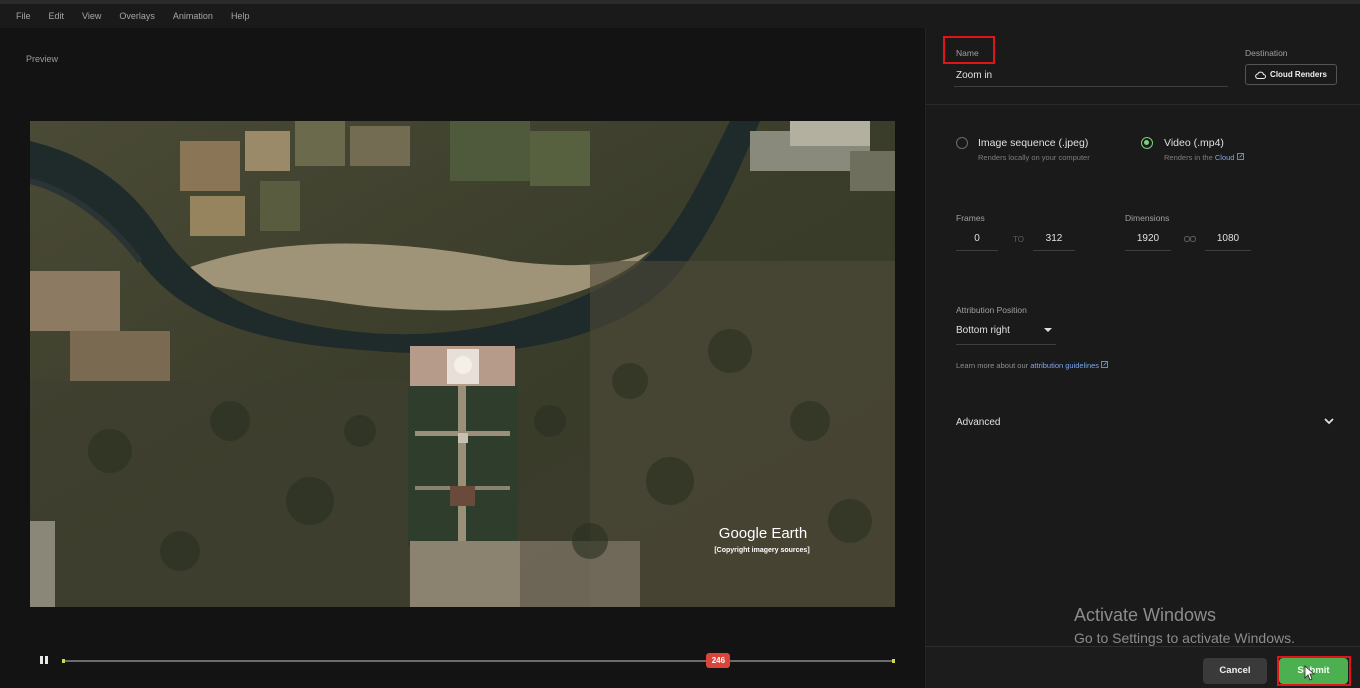 The width and height of the screenshot is (1360, 688). What do you see at coordinates (1266, 53) in the screenshot?
I see `destination-label: Destination` at bounding box center [1266, 53].